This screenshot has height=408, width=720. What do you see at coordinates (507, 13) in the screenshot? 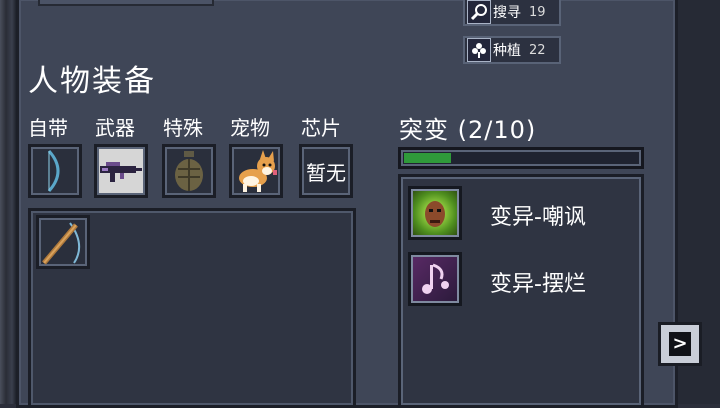
I see `stat-label: 搜寻` at bounding box center [507, 13].